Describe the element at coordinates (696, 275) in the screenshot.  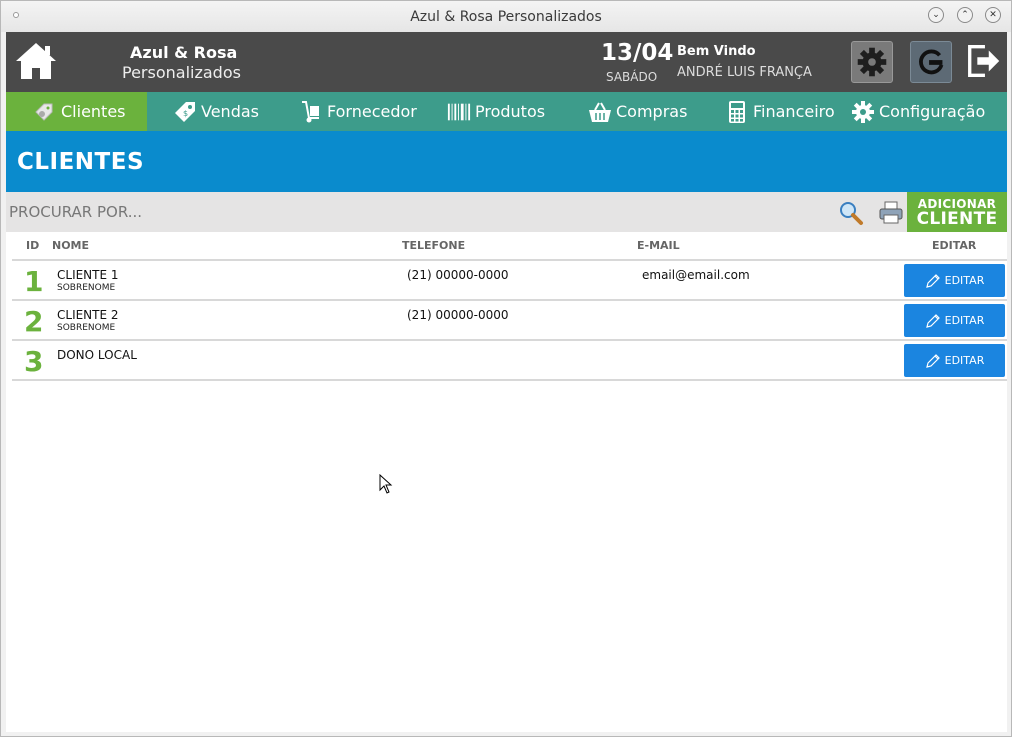
I see `client-email: email@email.com` at that location.